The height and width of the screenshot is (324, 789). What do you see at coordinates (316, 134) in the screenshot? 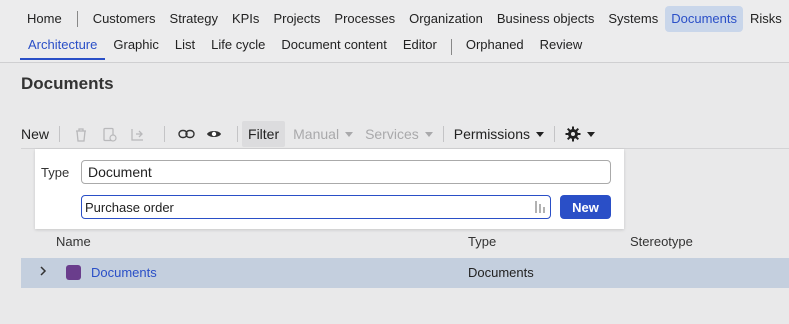
I see `manual-label: Manual` at bounding box center [316, 134].